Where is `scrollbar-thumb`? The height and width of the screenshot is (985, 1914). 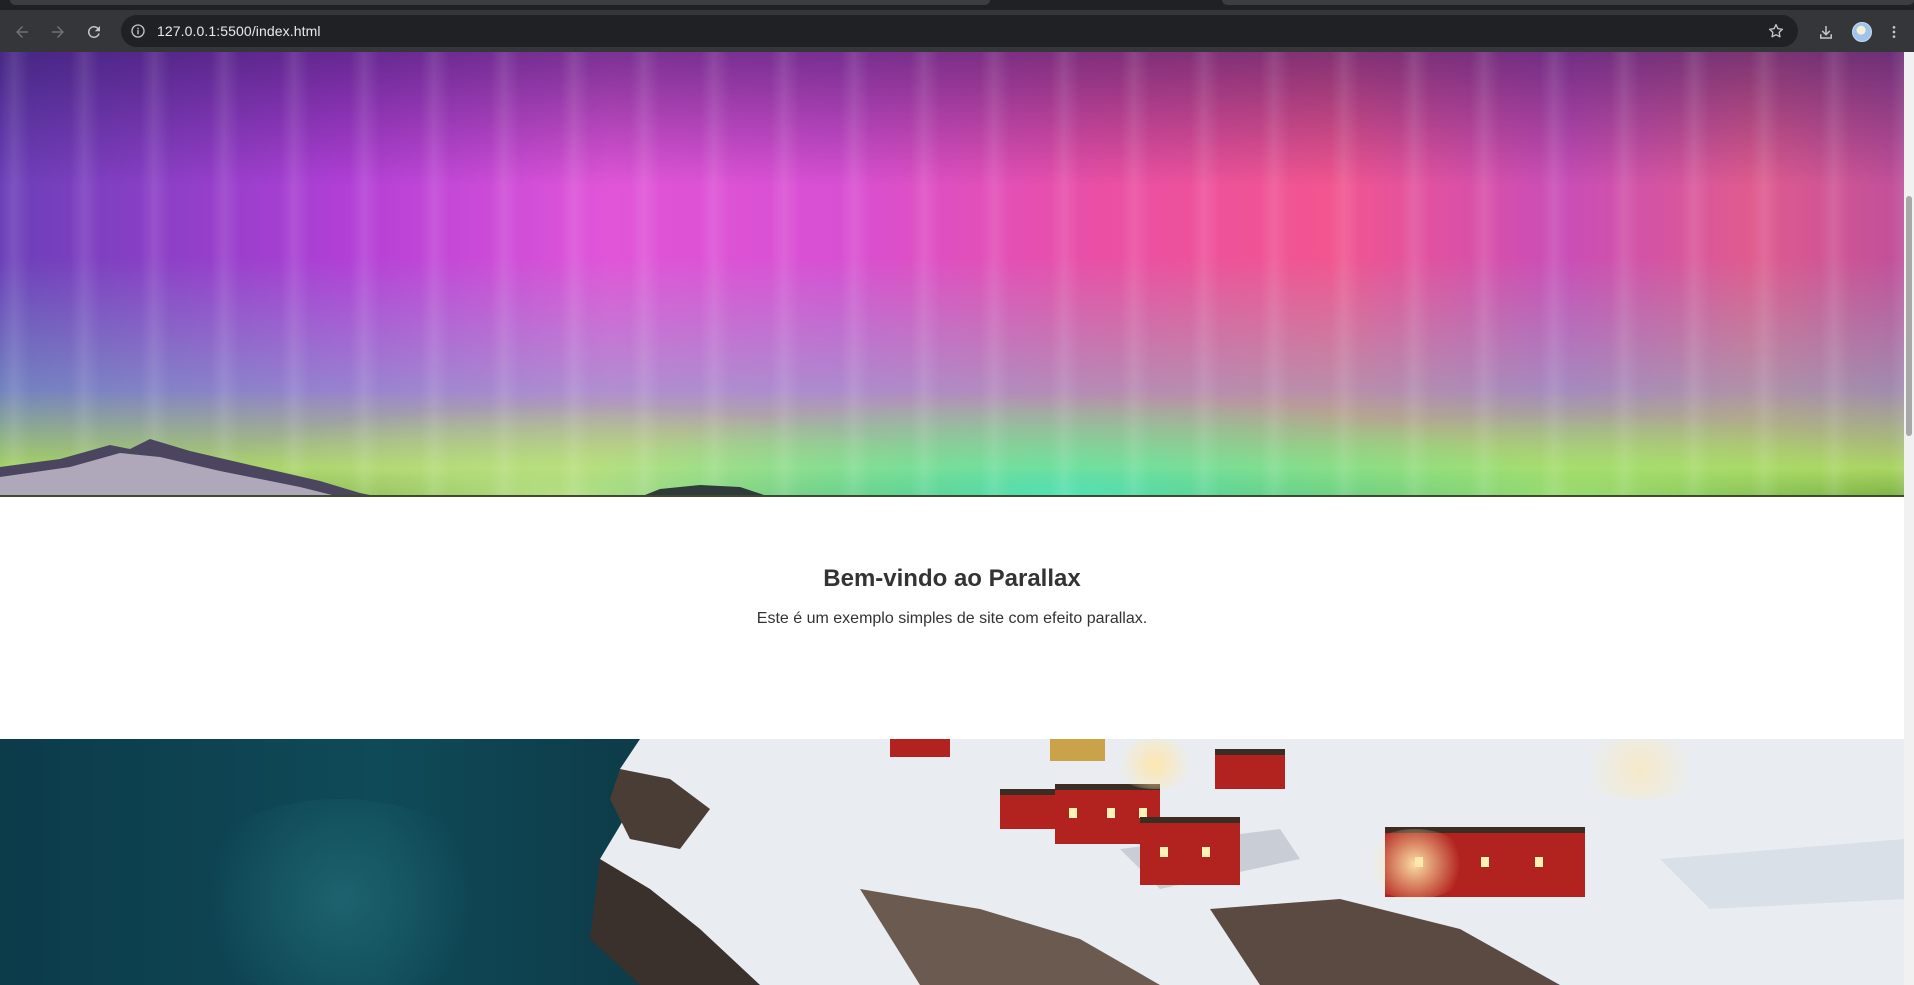 scrollbar-thumb is located at coordinates (1909, 316).